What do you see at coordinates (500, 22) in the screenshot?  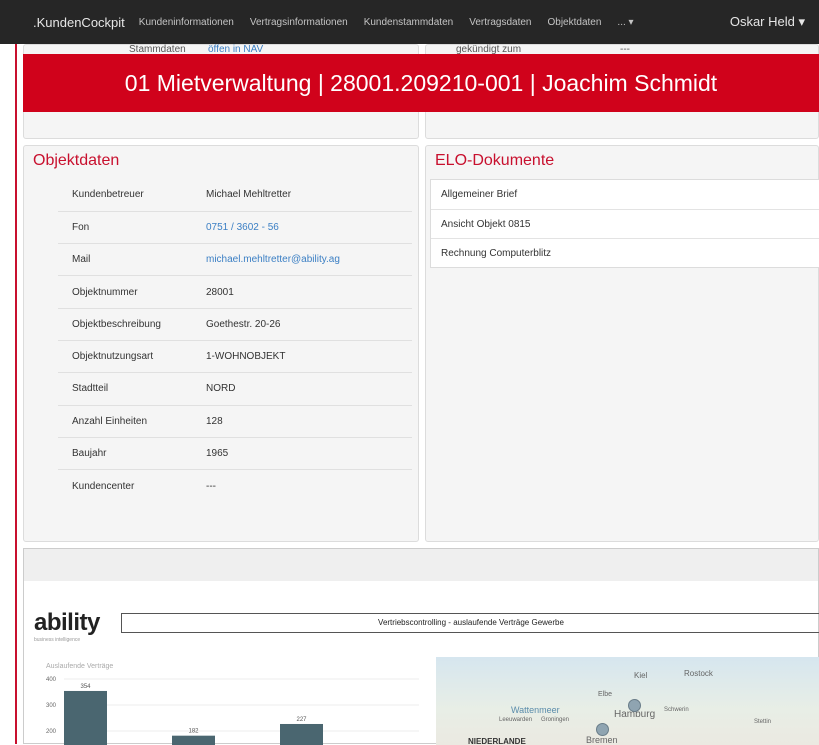 I see `nav-link-vertragsdaten: Vertragsdaten` at bounding box center [500, 22].